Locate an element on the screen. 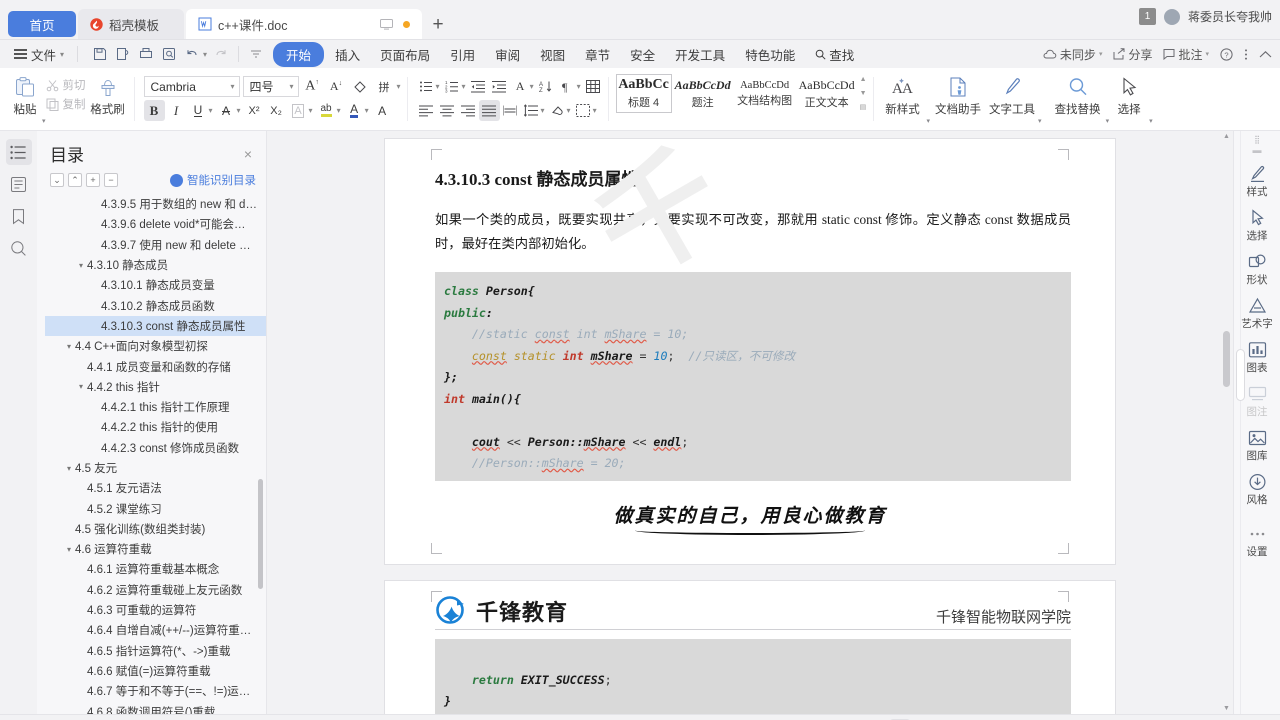 The image size is (1280, 720). right-rail-item-gallery: 图库 is located at coordinates (1257, 445).